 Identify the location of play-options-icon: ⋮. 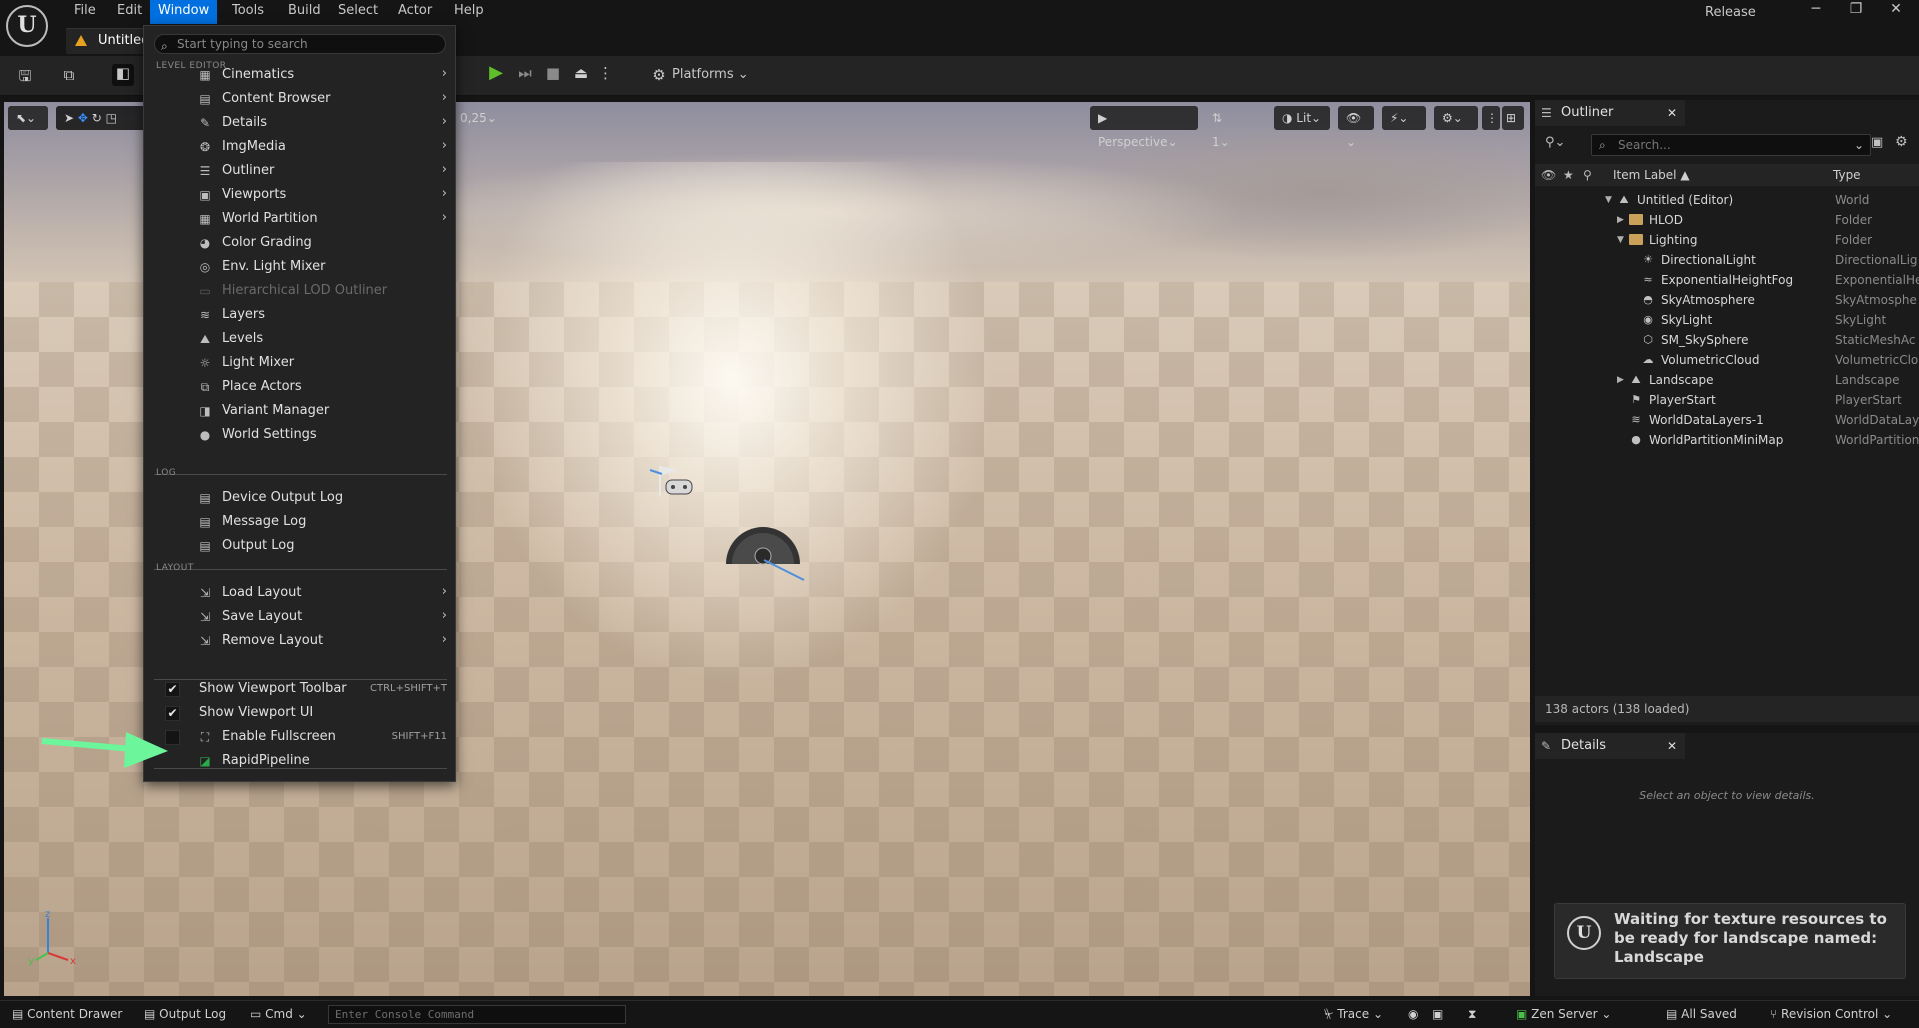
(605, 73).